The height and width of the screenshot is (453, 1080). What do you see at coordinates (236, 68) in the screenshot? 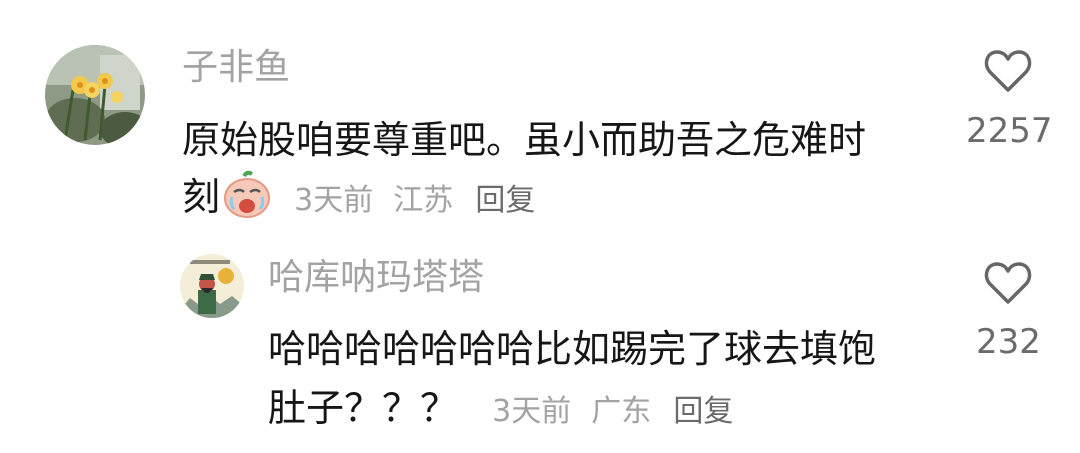
I see `username: 子非鱼` at bounding box center [236, 68].